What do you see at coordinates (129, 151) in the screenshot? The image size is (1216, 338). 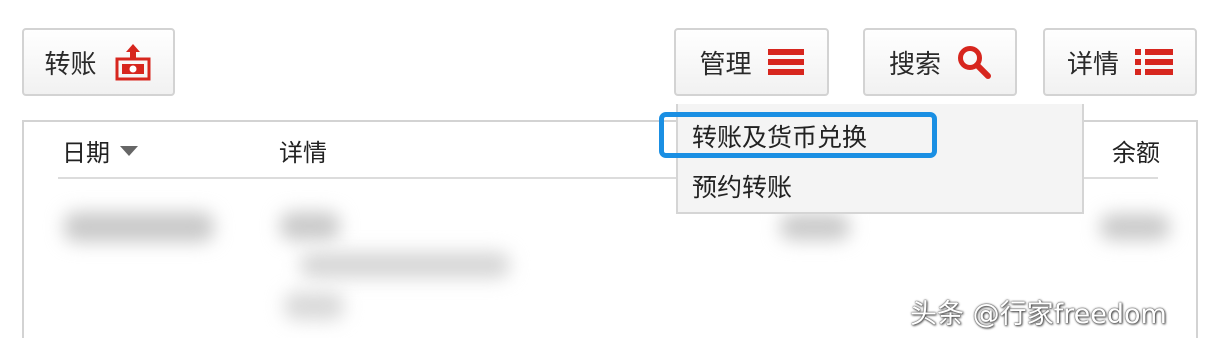 I see `caret-down-icon` at bounding box center [129, 151].